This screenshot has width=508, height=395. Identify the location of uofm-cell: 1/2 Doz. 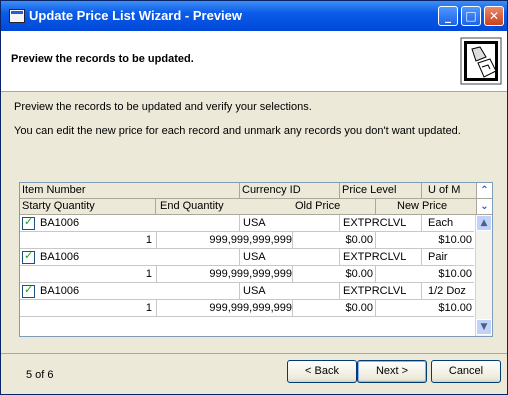
(447, 291).